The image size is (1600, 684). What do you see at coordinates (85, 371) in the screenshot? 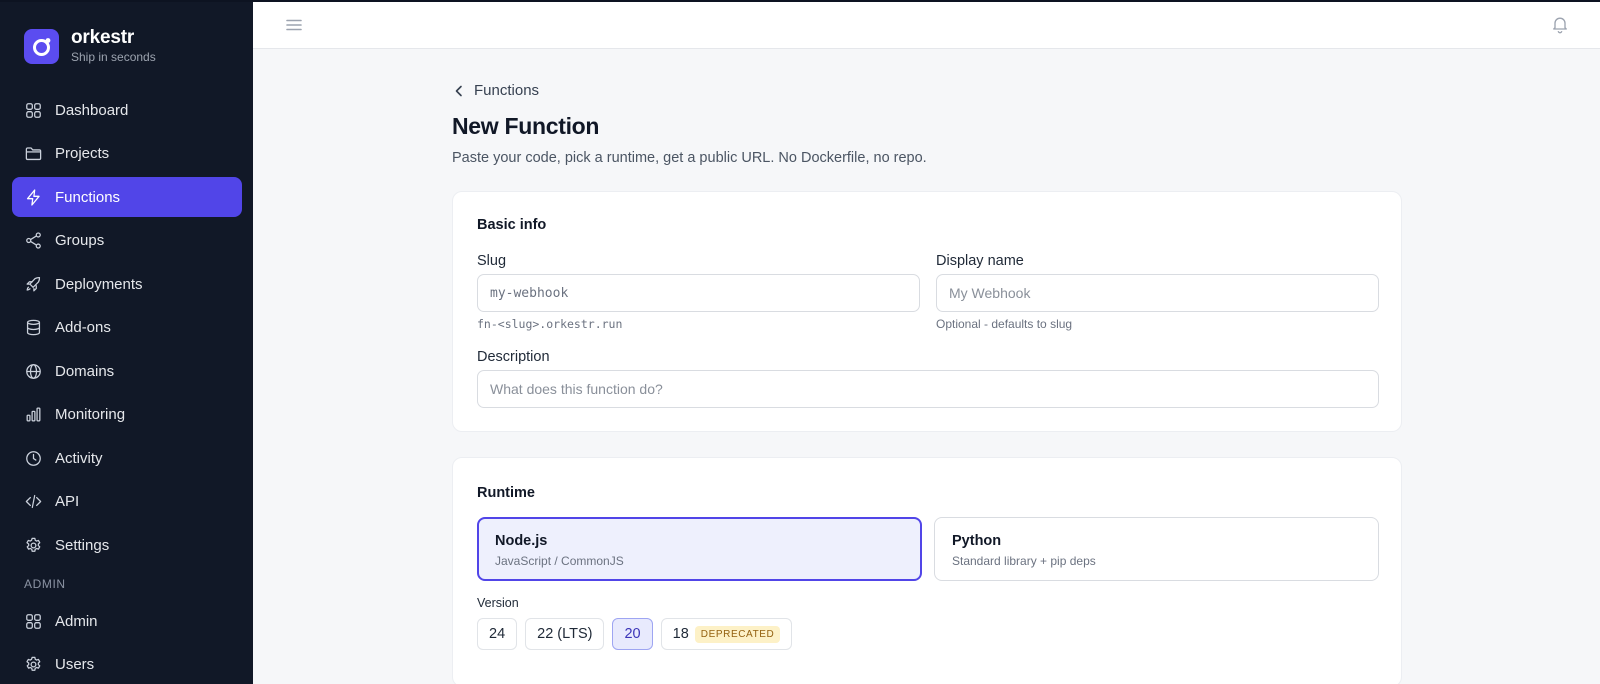
I see `sidebar-item-label: Domains` at bounding box center [85, 371].